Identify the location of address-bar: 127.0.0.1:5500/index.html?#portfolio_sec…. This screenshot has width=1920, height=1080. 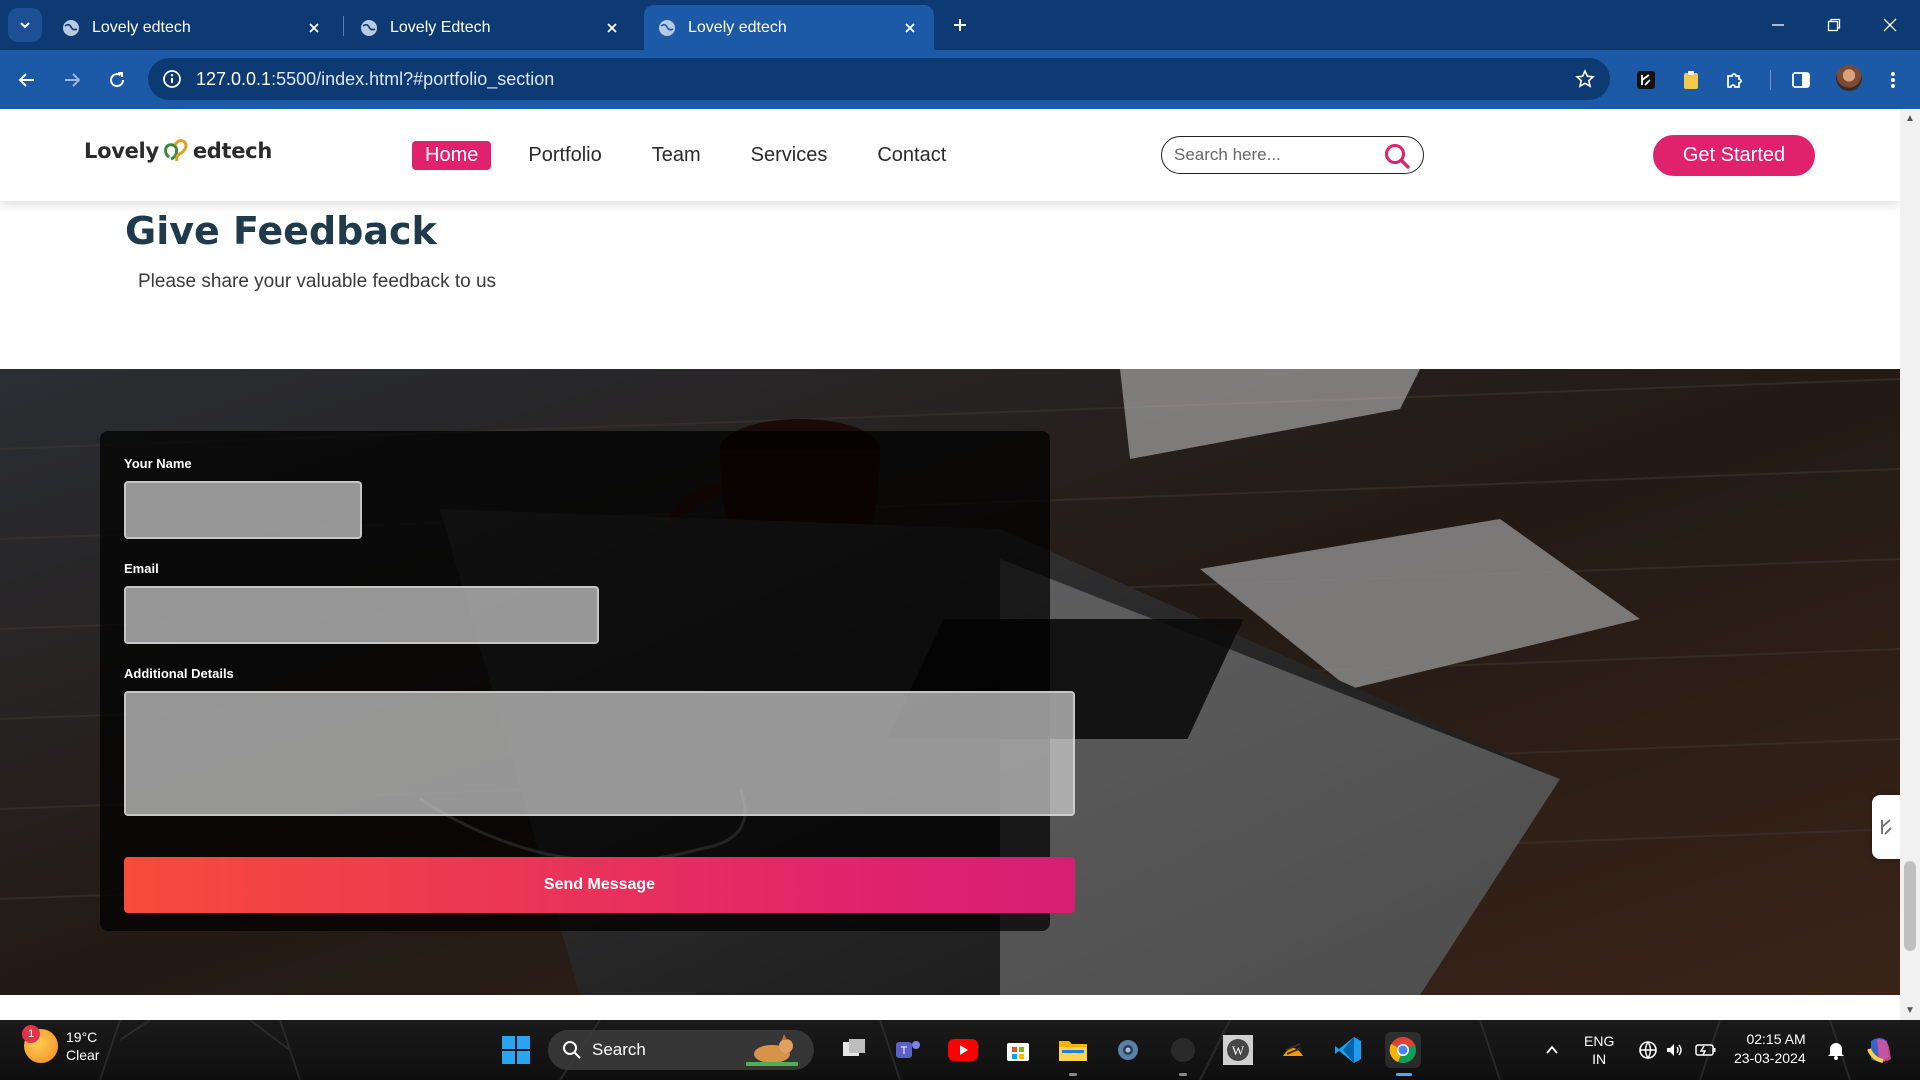
(879, 79).